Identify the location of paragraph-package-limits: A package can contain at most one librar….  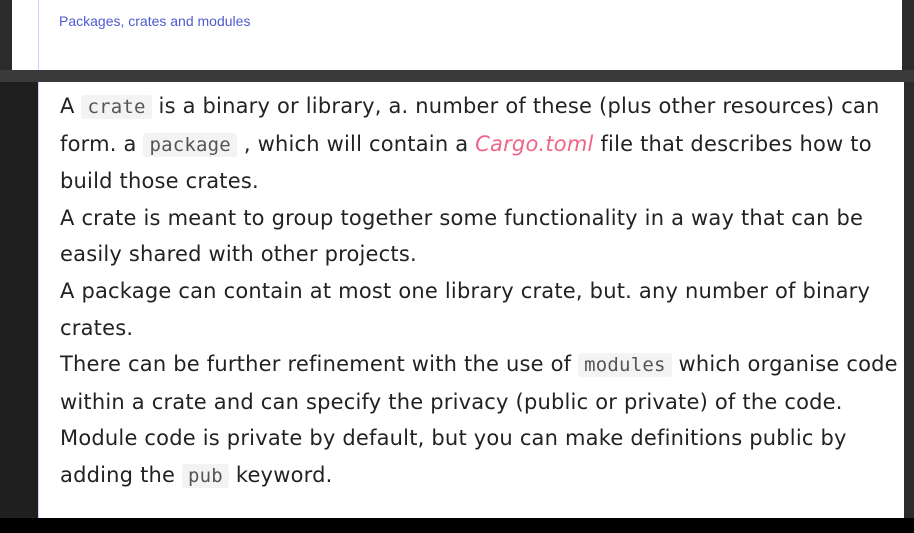
(465, 309).